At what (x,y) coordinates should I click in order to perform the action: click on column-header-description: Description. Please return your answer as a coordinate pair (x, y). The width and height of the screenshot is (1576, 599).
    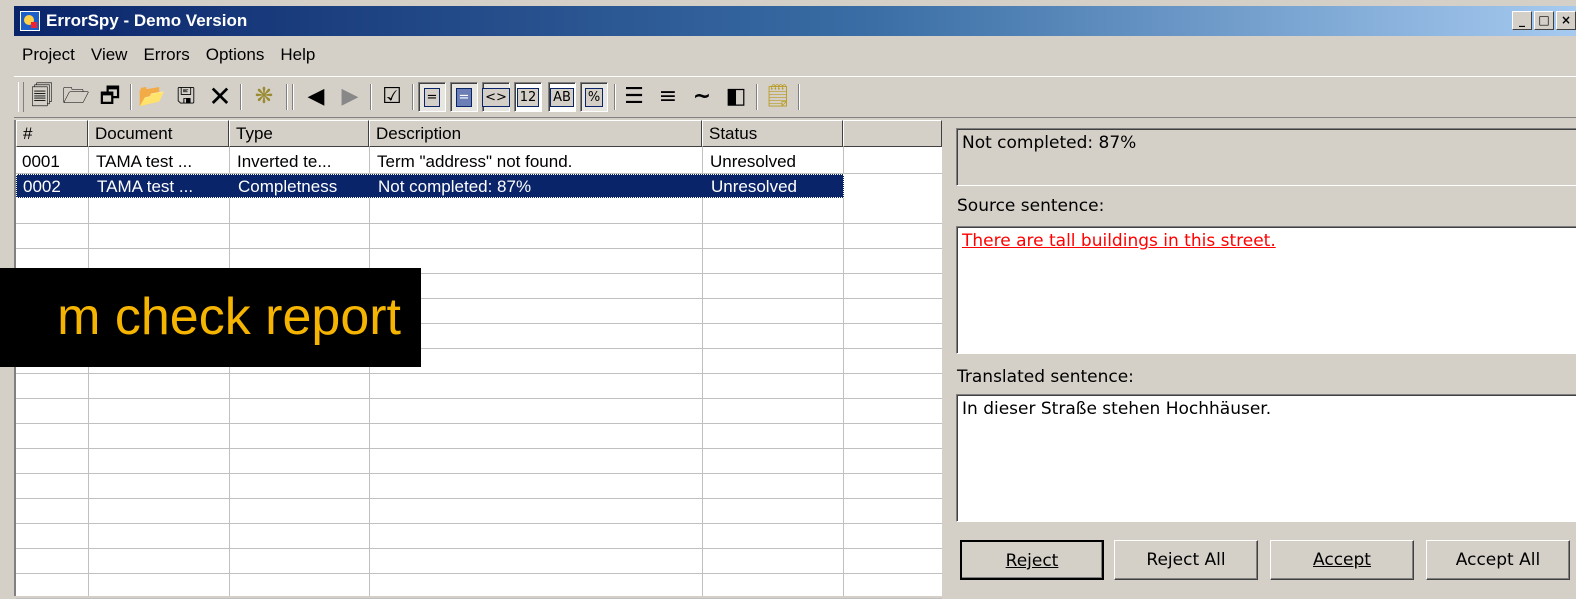
    Looking at the image, I should click on (535, 133).